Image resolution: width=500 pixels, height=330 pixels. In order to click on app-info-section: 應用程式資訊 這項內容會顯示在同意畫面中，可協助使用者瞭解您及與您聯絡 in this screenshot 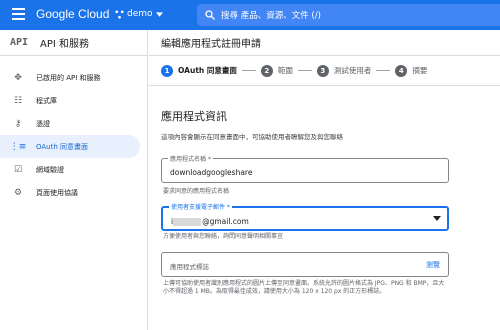, I will do `click(311, 124)`.